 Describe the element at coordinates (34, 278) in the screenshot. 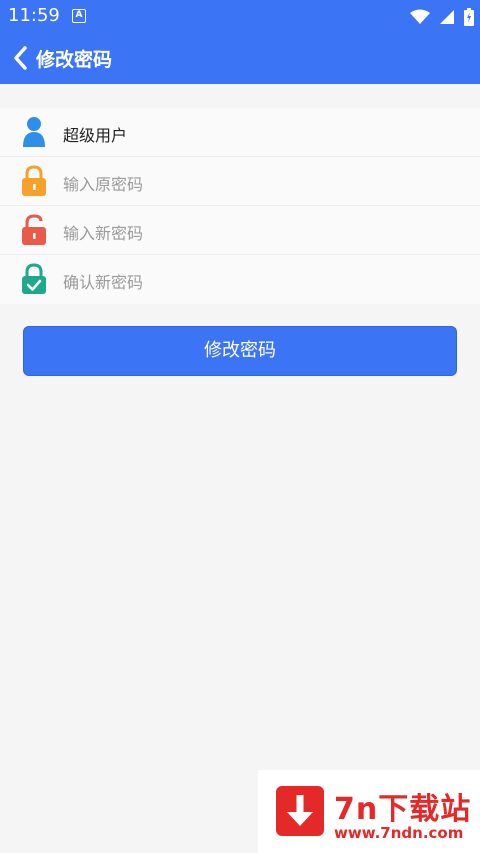

I see `lock-check-icon` at that location.